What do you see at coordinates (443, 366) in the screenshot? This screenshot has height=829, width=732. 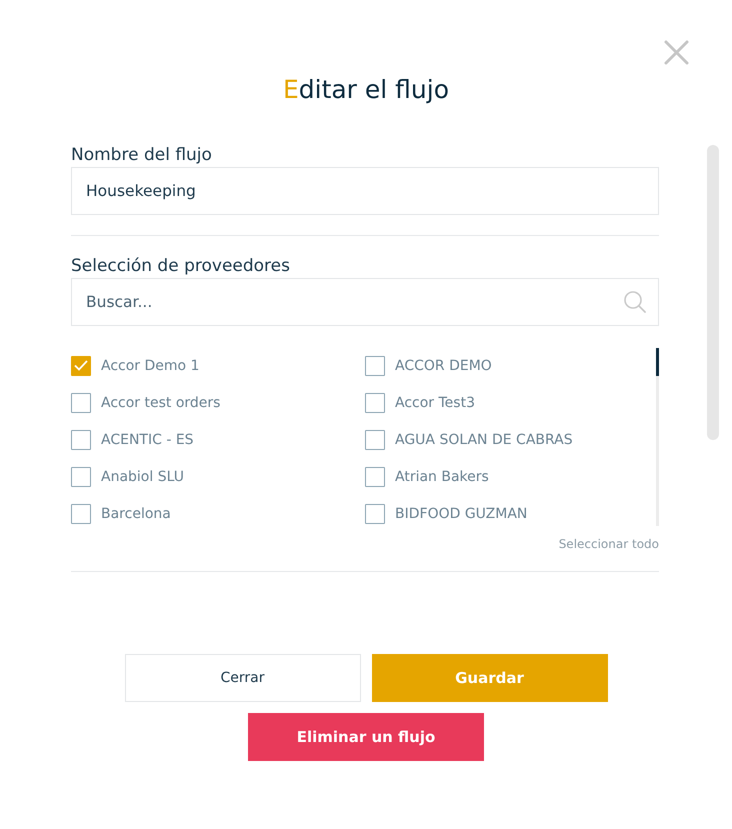 I see `checkbox-label: ACCOR DEMO` at bounding box center [443, 366].